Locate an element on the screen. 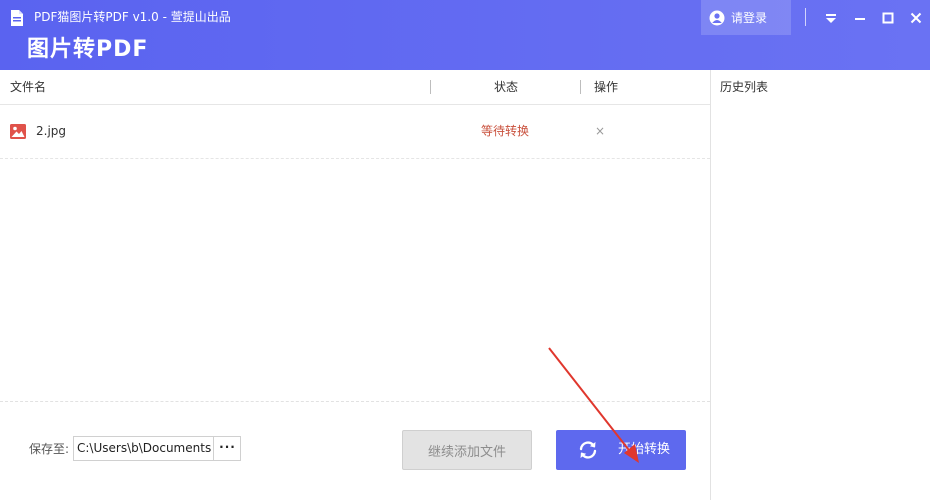  login-label: 请登录 is located at coordinates (749, 18).